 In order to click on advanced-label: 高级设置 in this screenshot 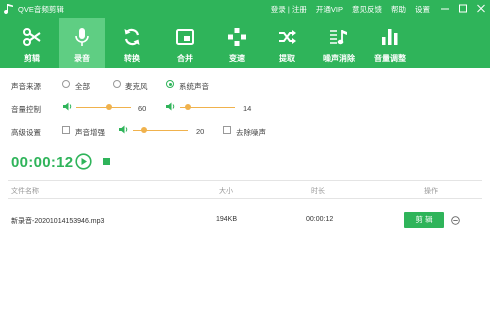, I will do `click(26, 132)`.